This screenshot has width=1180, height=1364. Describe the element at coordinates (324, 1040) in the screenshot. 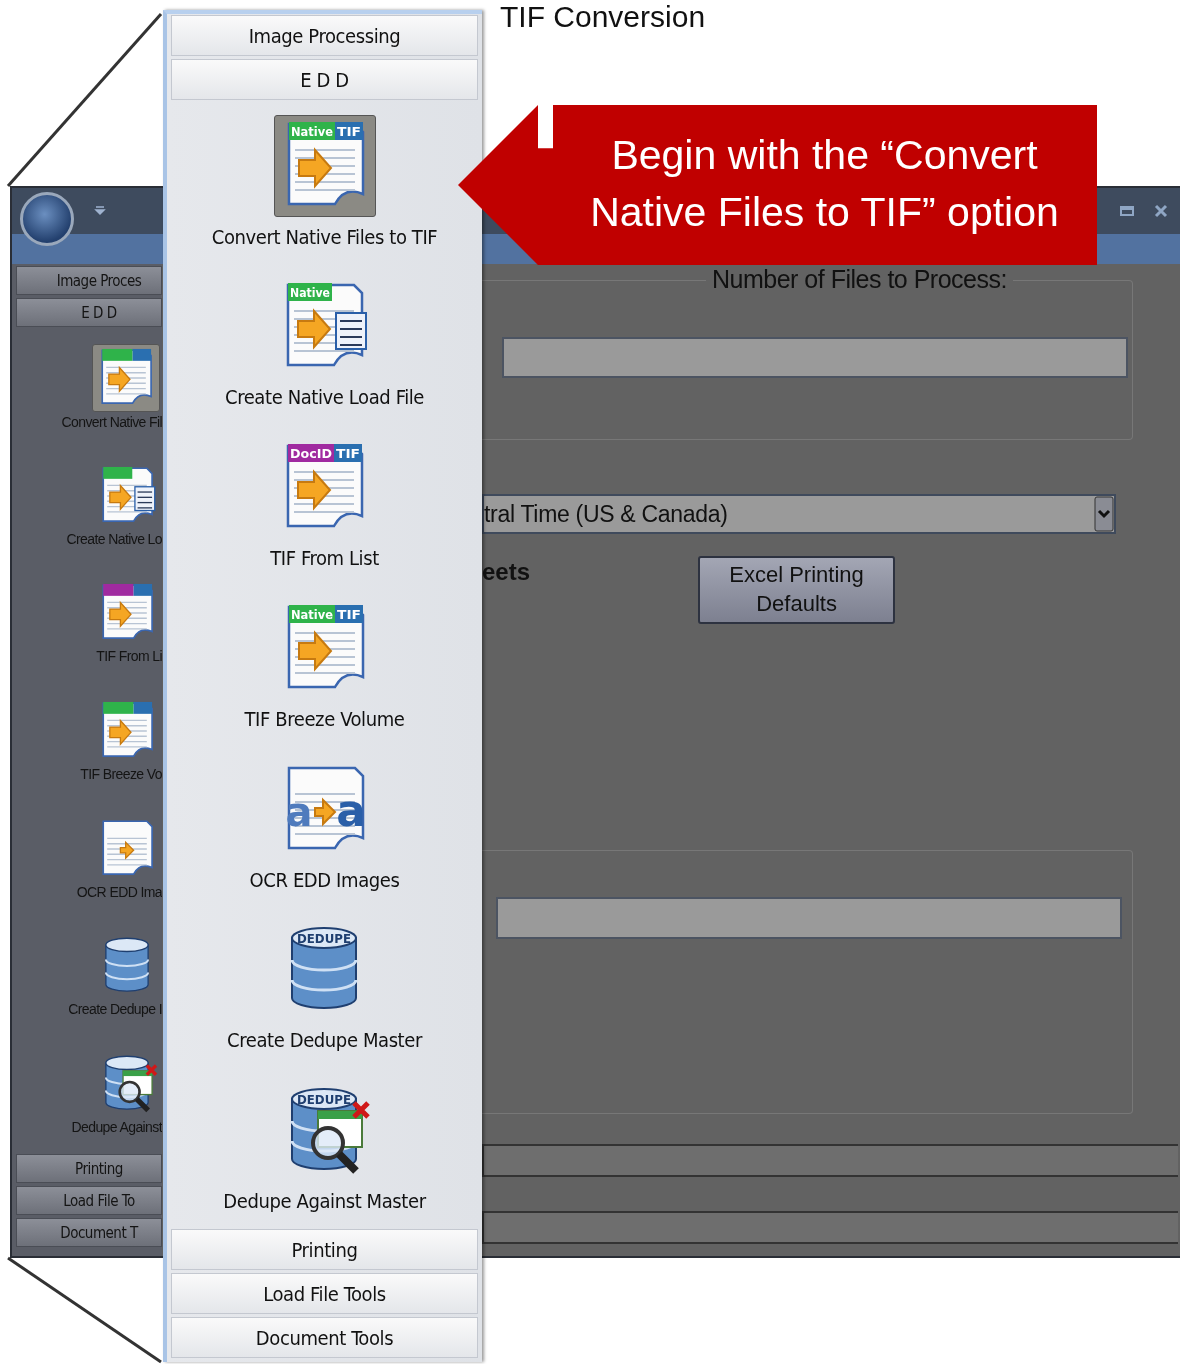

I see `ribbon-item-label: Create Dedupe Master` at that location.